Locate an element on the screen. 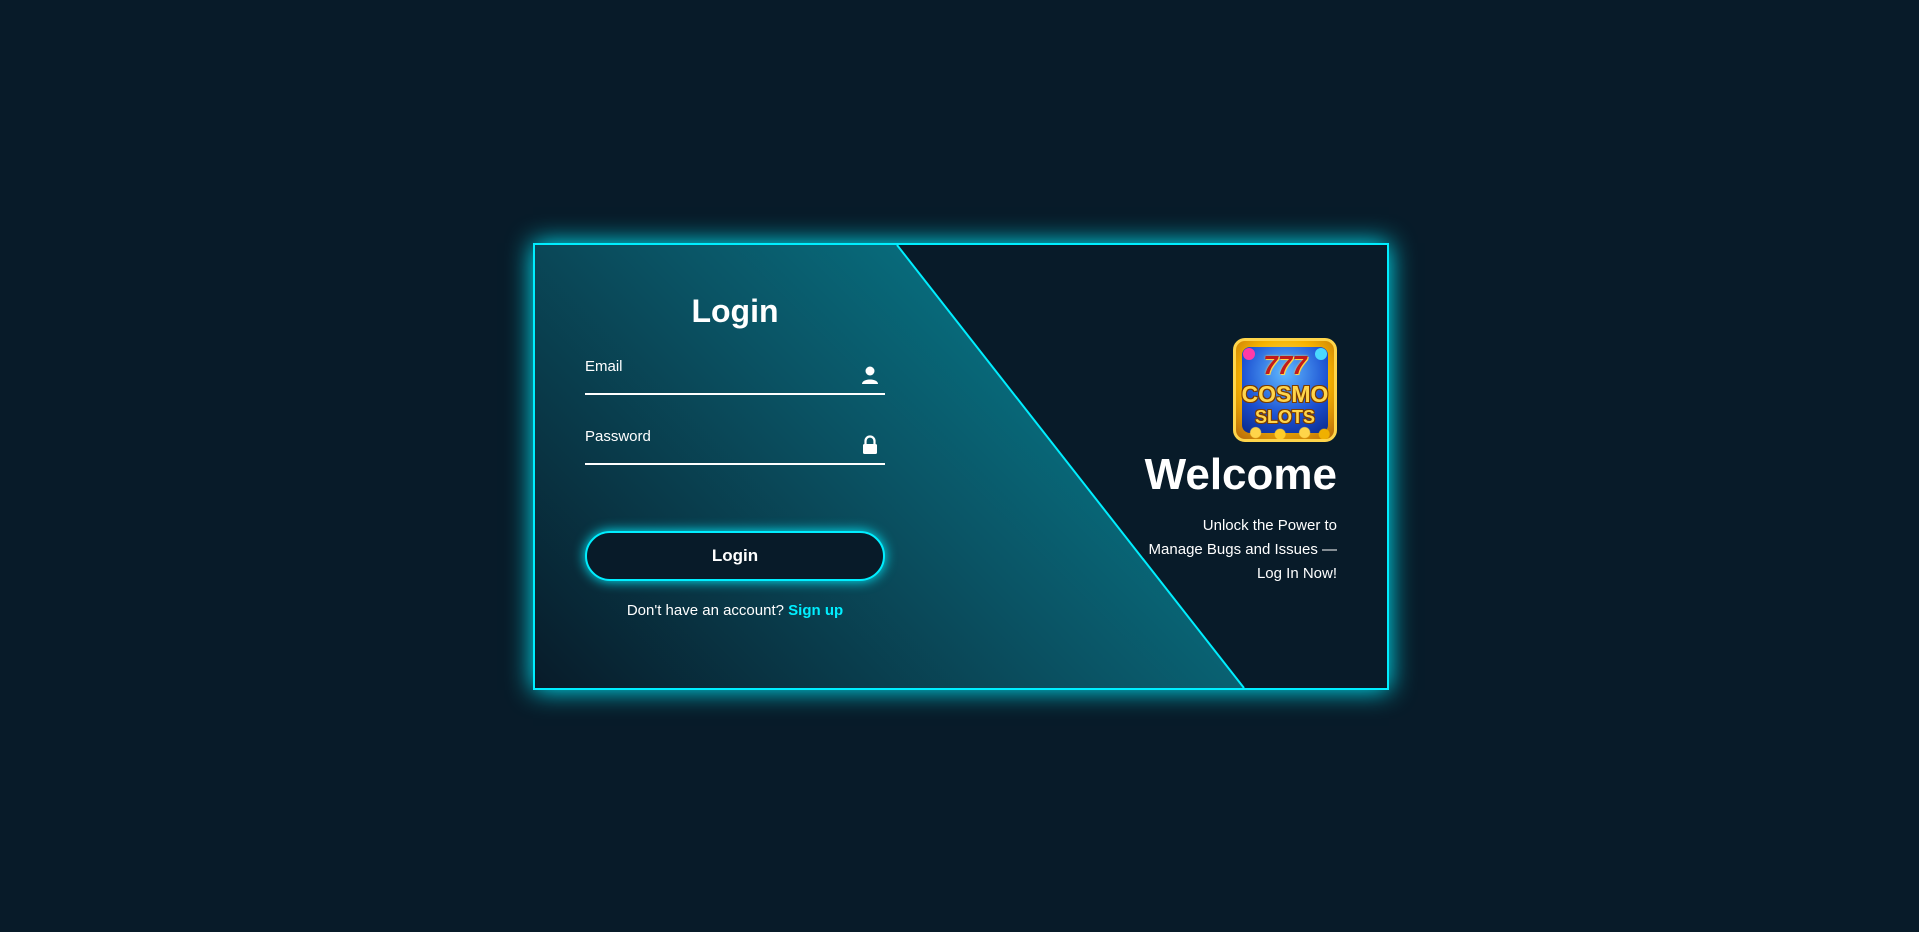  signup-row: Don't have an account? Sign up is located at coordinates (735, 610).